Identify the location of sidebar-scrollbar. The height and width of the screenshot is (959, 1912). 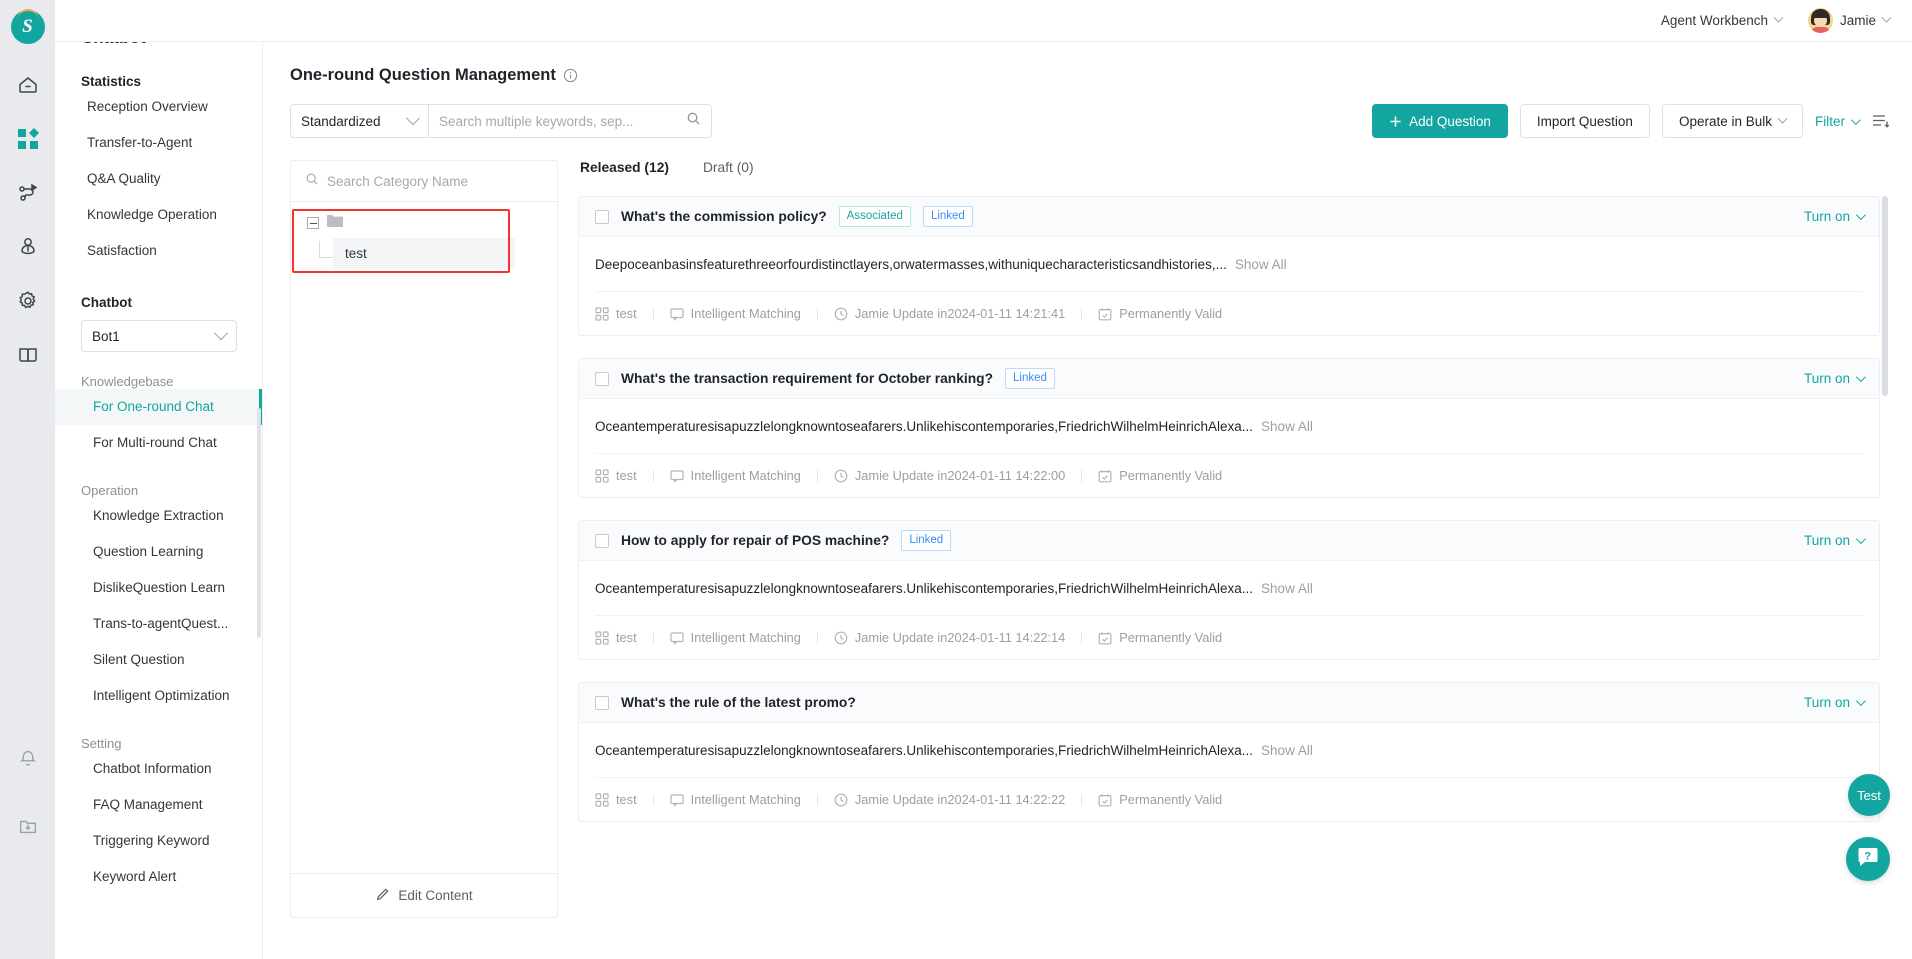
(259, 523).